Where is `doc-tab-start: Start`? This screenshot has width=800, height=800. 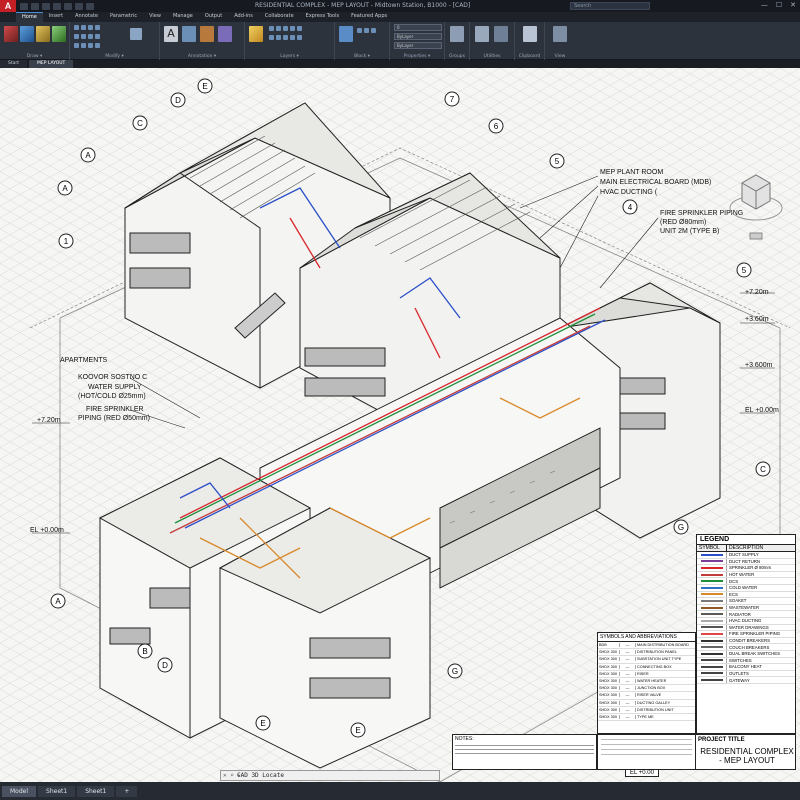 doc-tab-start: Start is located at coordinates (13, 64).